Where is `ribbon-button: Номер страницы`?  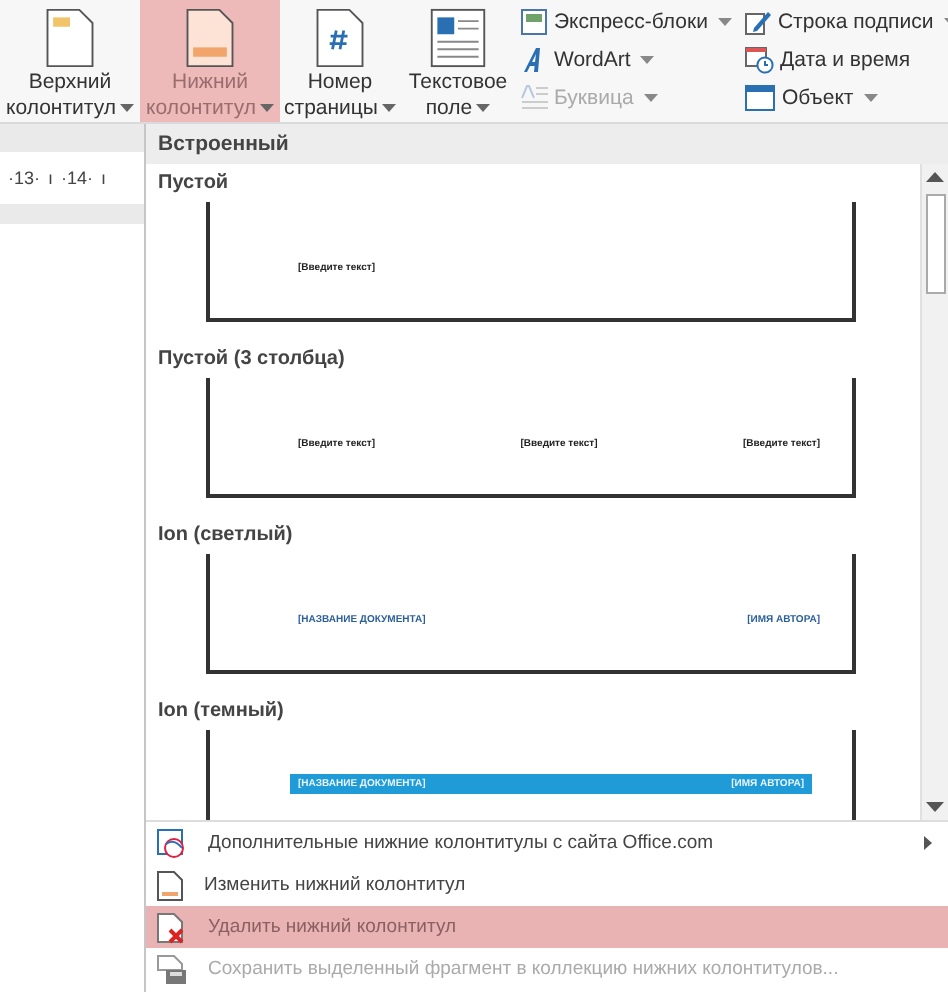 ribbon-button: Номер страницы is located at coordinates (340, 61).